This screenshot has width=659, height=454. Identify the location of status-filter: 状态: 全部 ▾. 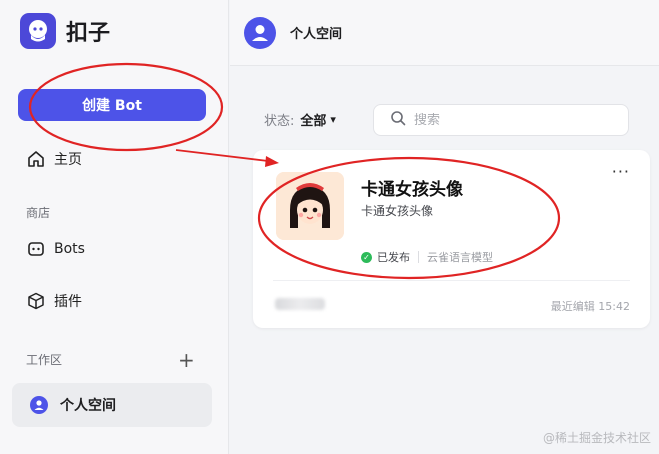
(300, 119).